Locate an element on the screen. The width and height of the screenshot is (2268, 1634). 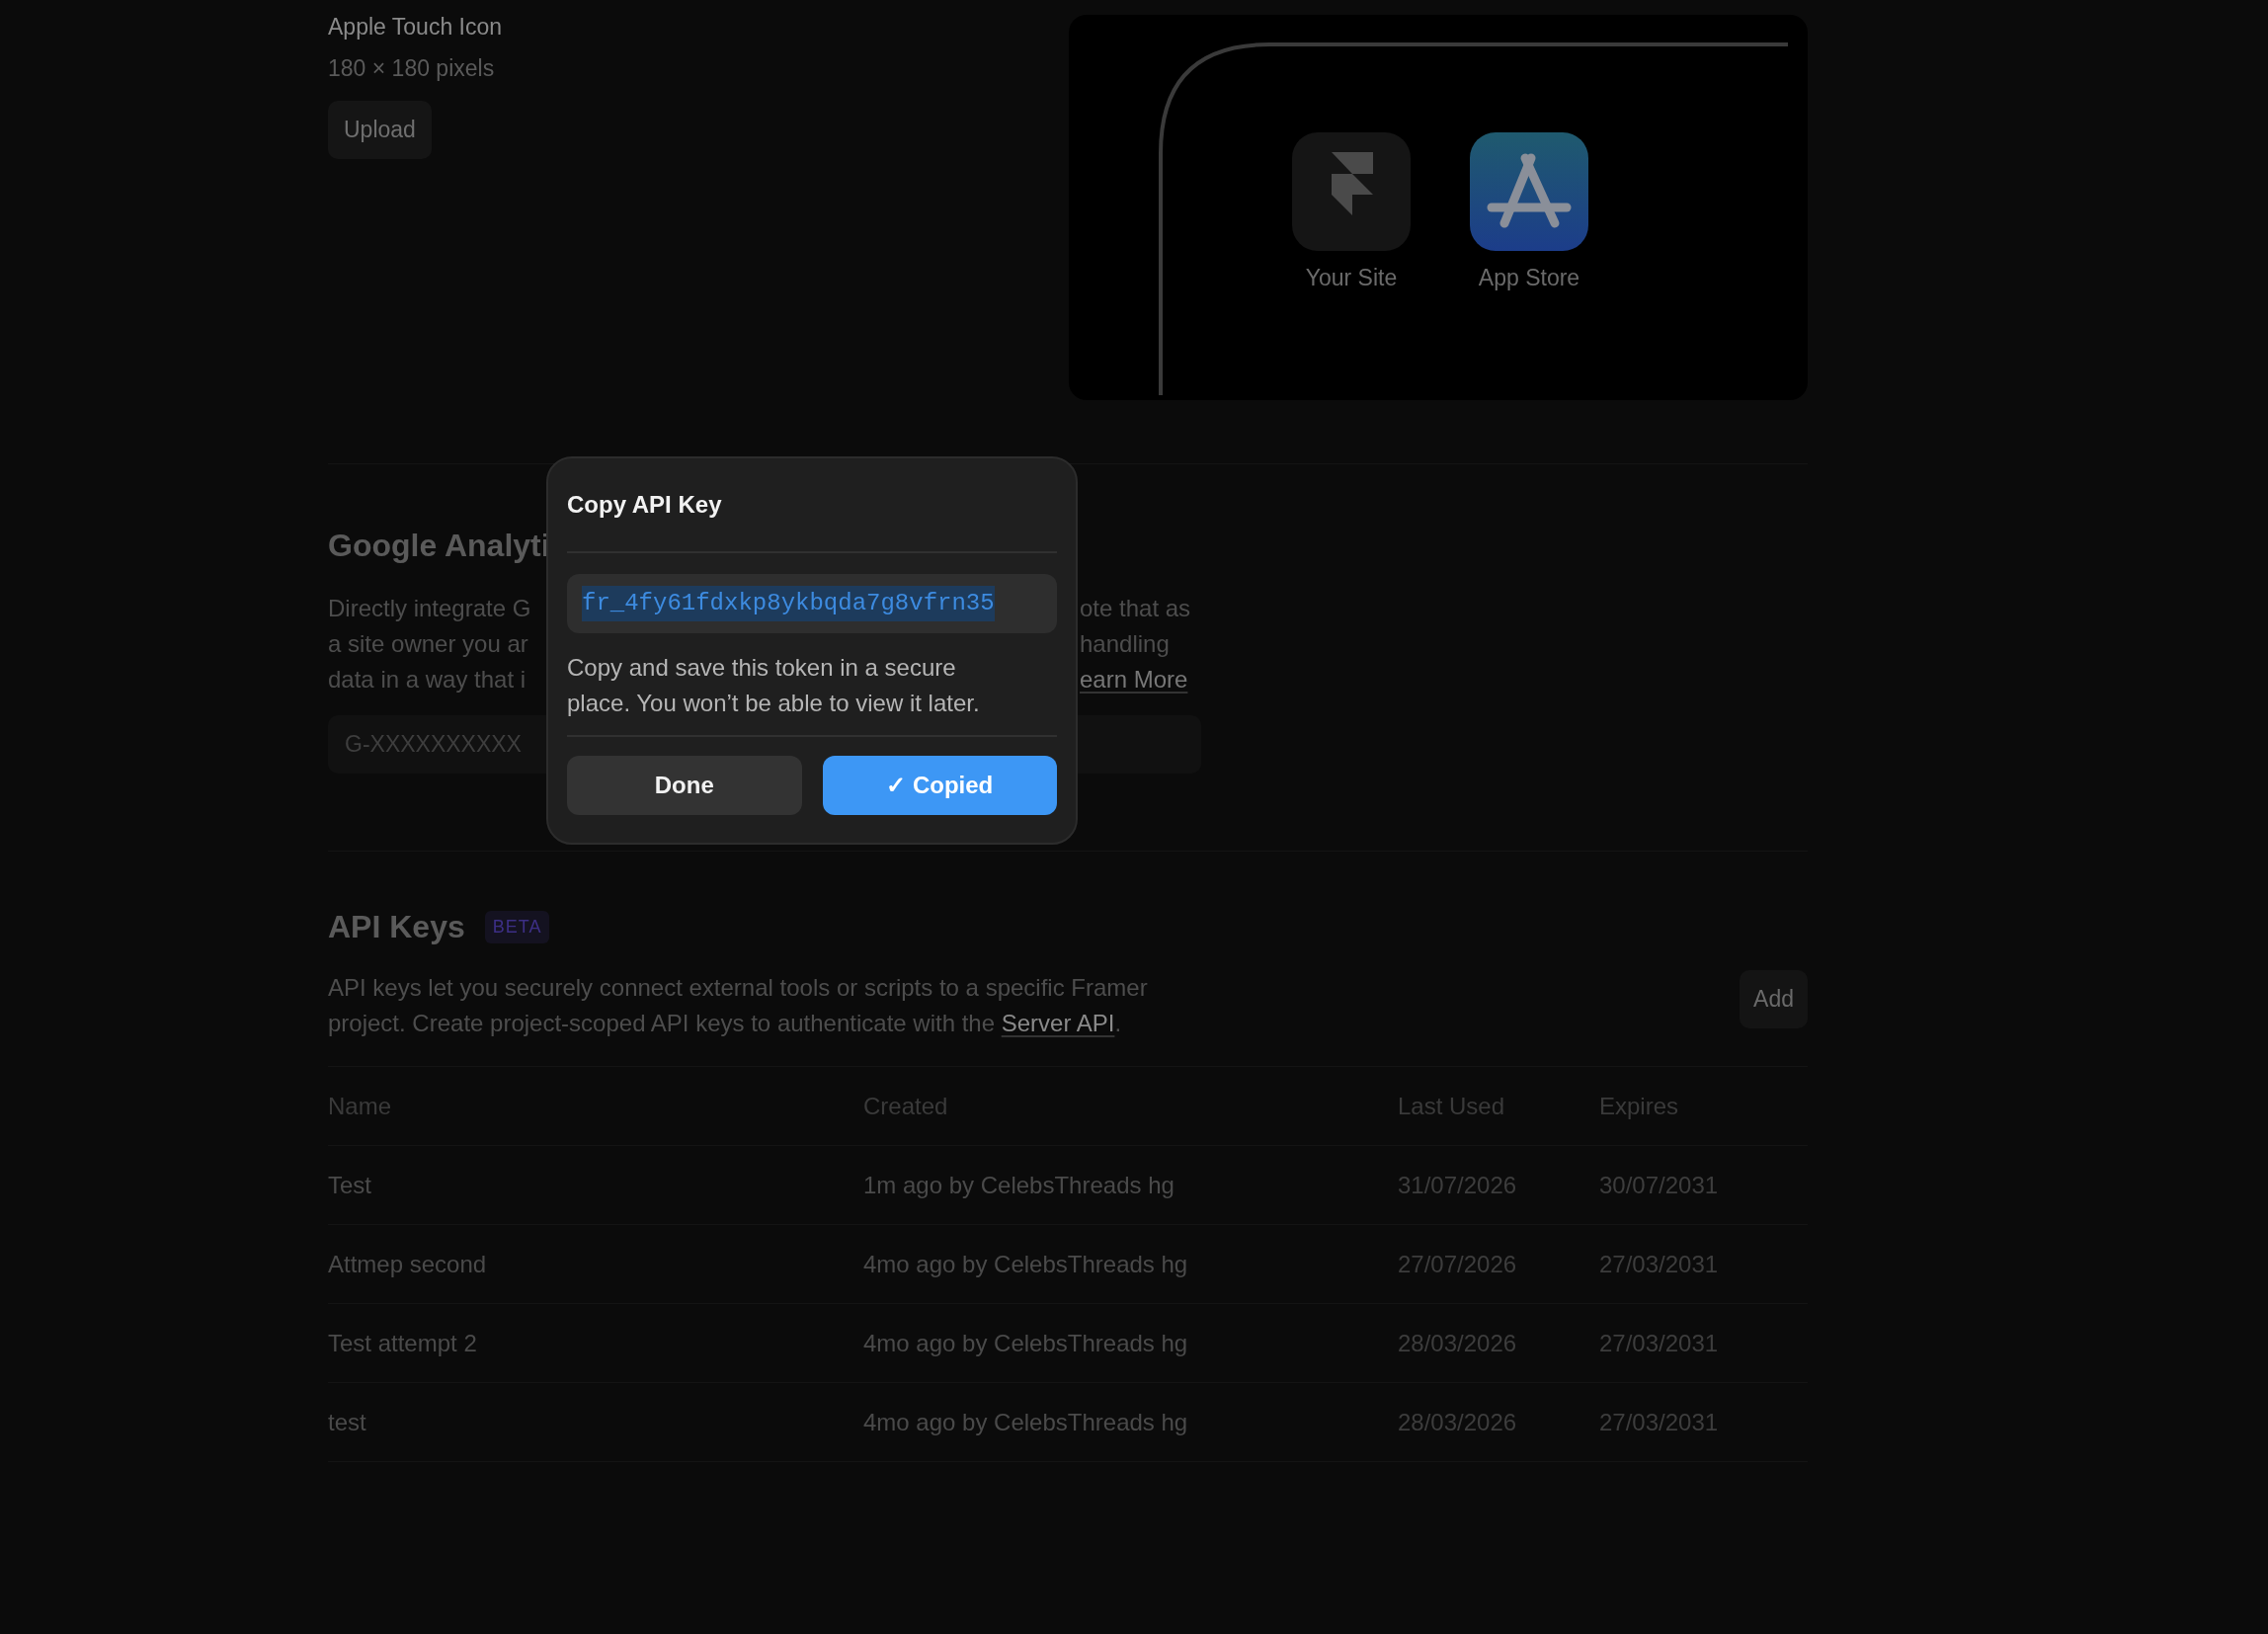
dialog-message: Copy and save this token in a secure place. You won’t be able to view it later. is located at coordinates (812, 693).